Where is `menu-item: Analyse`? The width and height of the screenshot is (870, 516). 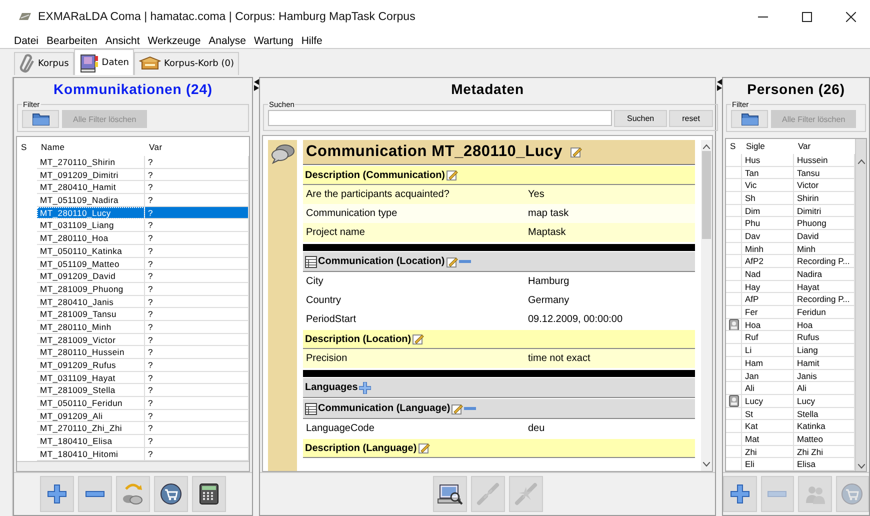 menu-item: Analyse is located at coordinates (227, 40).